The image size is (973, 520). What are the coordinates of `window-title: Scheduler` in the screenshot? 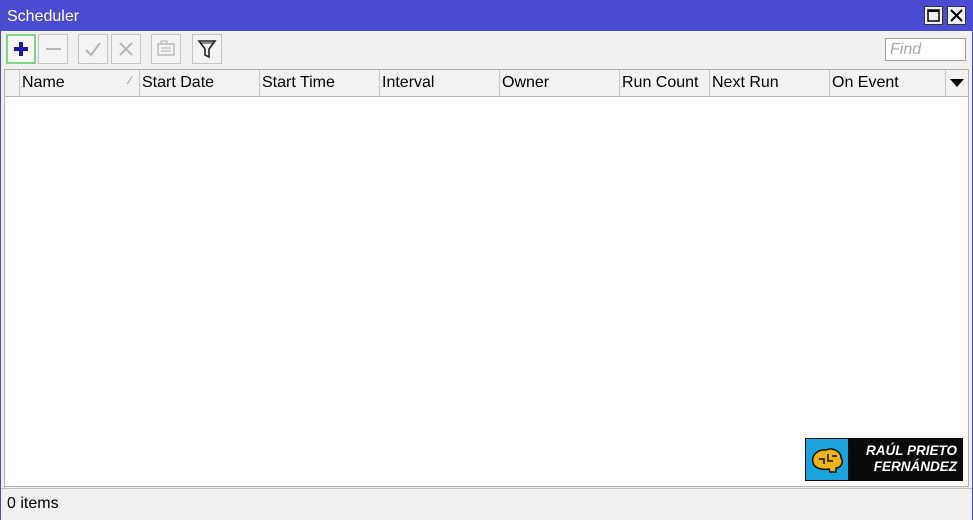 It's located at (43, 16).